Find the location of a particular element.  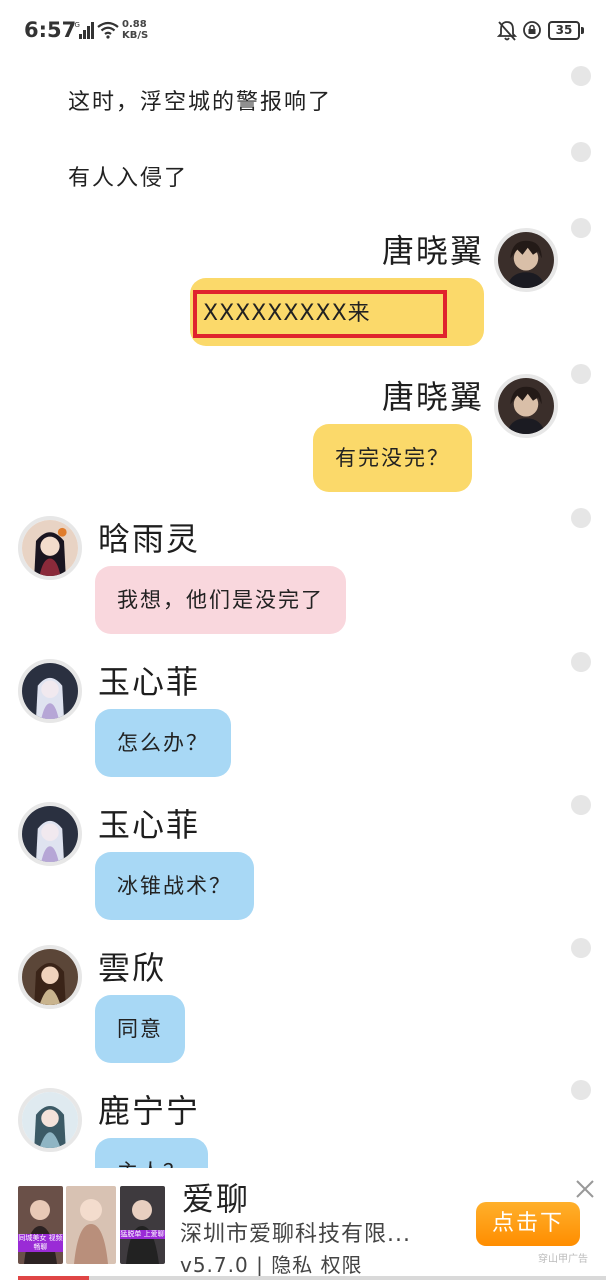

mute-bell-icon is located at coordinates (507, 31).